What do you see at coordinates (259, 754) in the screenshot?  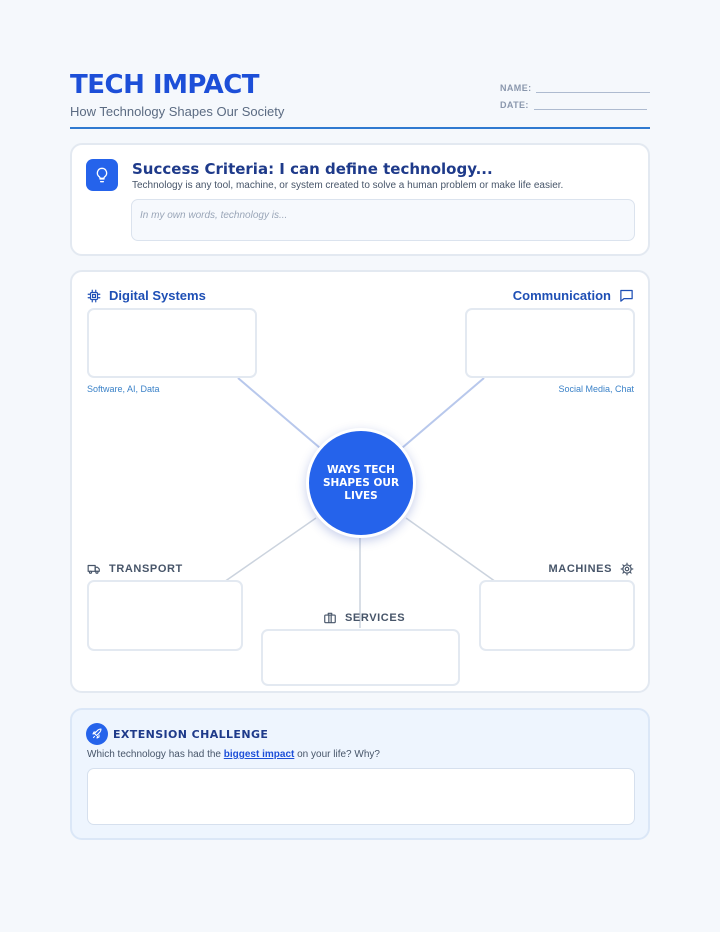 I see `question-emphasis: biggest impact` at bounding box center [259, 754].